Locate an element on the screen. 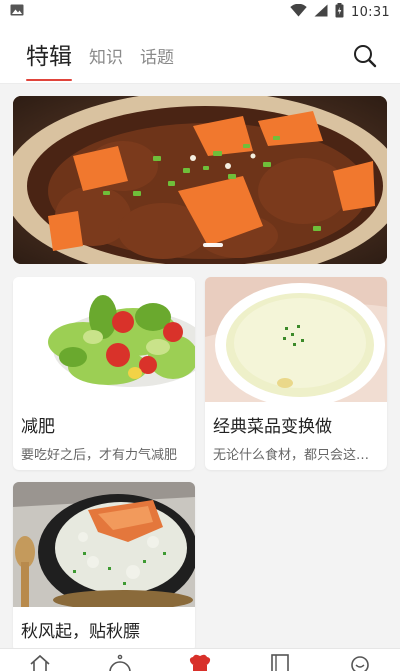 This screenshot has height=671, width=400. card-weight-loss: 减肥 要吃好之后，才有力气减肥 is located at coordinates (104, 373).